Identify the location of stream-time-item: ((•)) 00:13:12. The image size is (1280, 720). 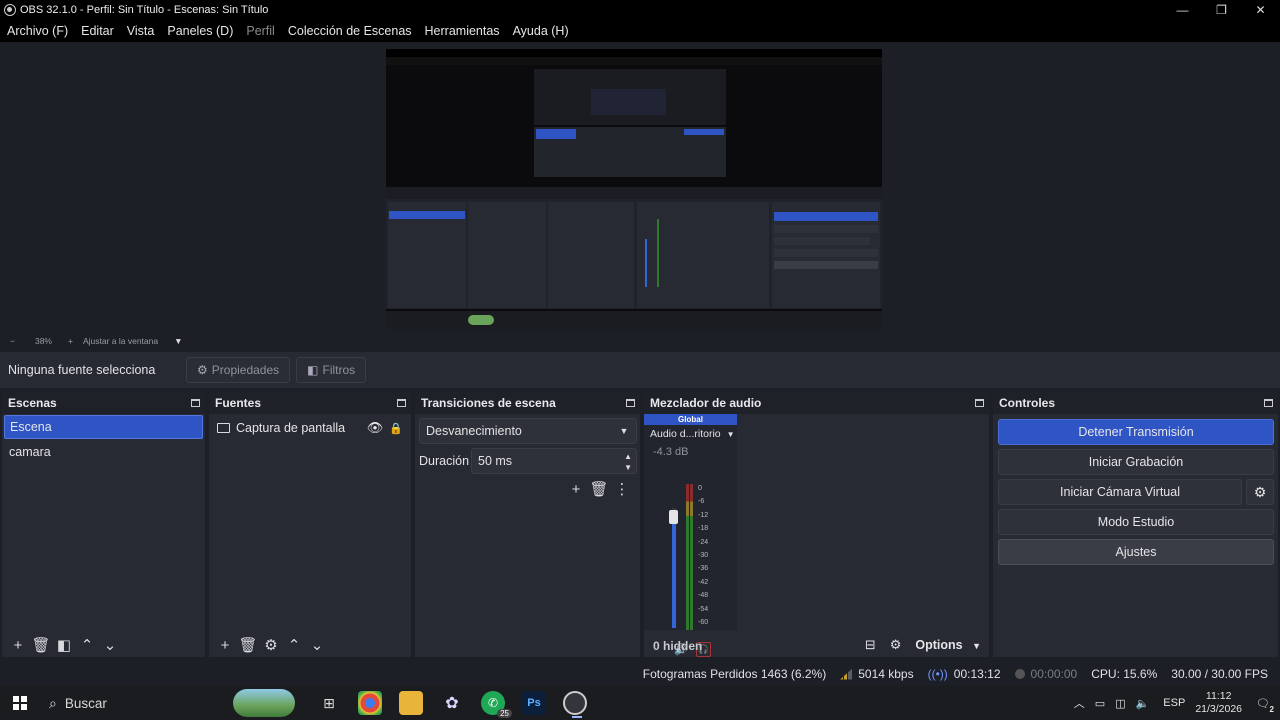
(964, 674).